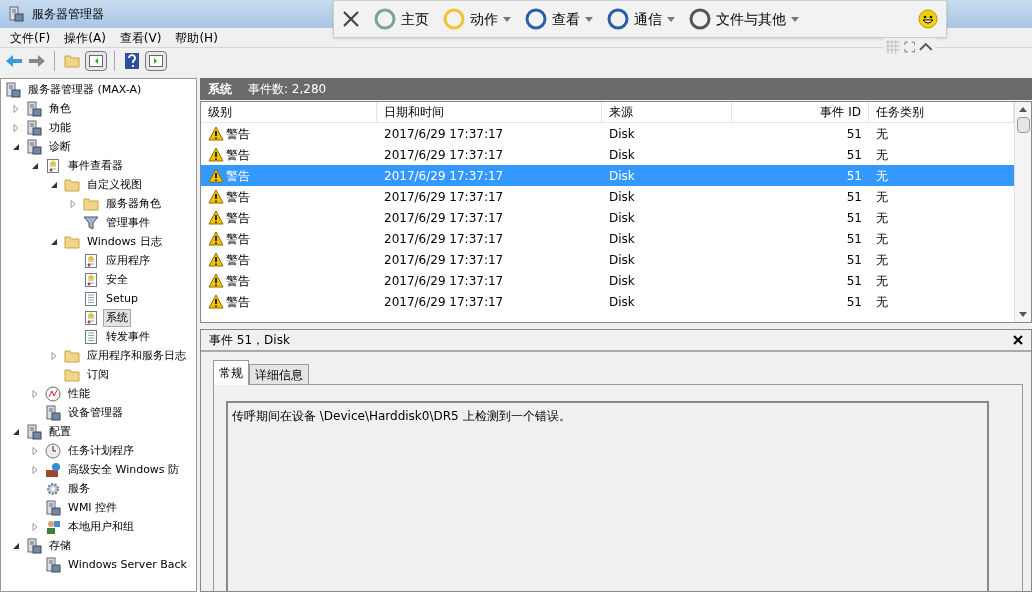 The width and height of the screenshot is (1032, 592). What do you see at coordinates (60, 146) in the screenshot?
I see `tree-item: 诊断` at bounding box center [60, 146].